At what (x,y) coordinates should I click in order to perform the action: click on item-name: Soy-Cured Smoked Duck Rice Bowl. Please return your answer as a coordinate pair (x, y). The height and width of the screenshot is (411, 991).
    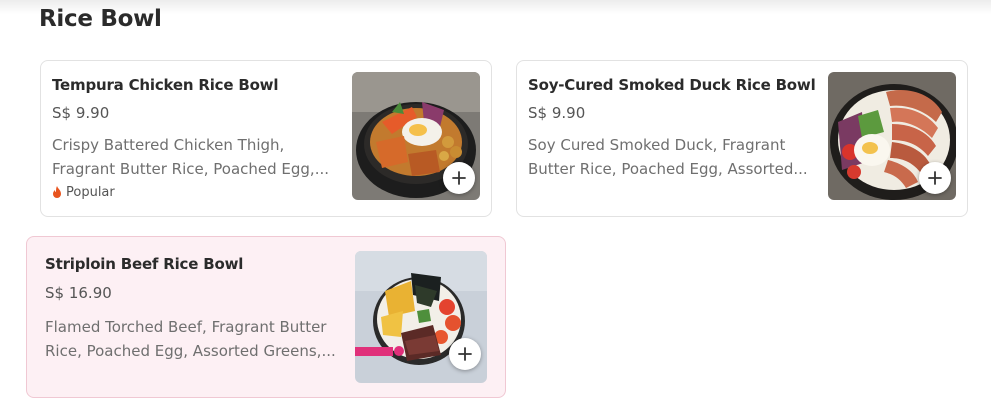
    Looking at the image, I should click on (672, 85).